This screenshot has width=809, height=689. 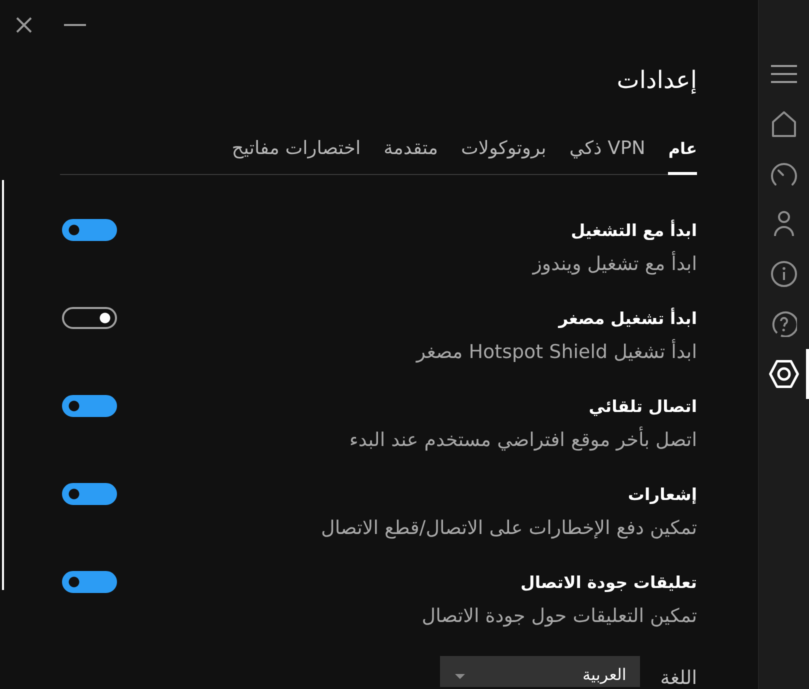 I want to click on close-icon, so click(x=24, y=25).